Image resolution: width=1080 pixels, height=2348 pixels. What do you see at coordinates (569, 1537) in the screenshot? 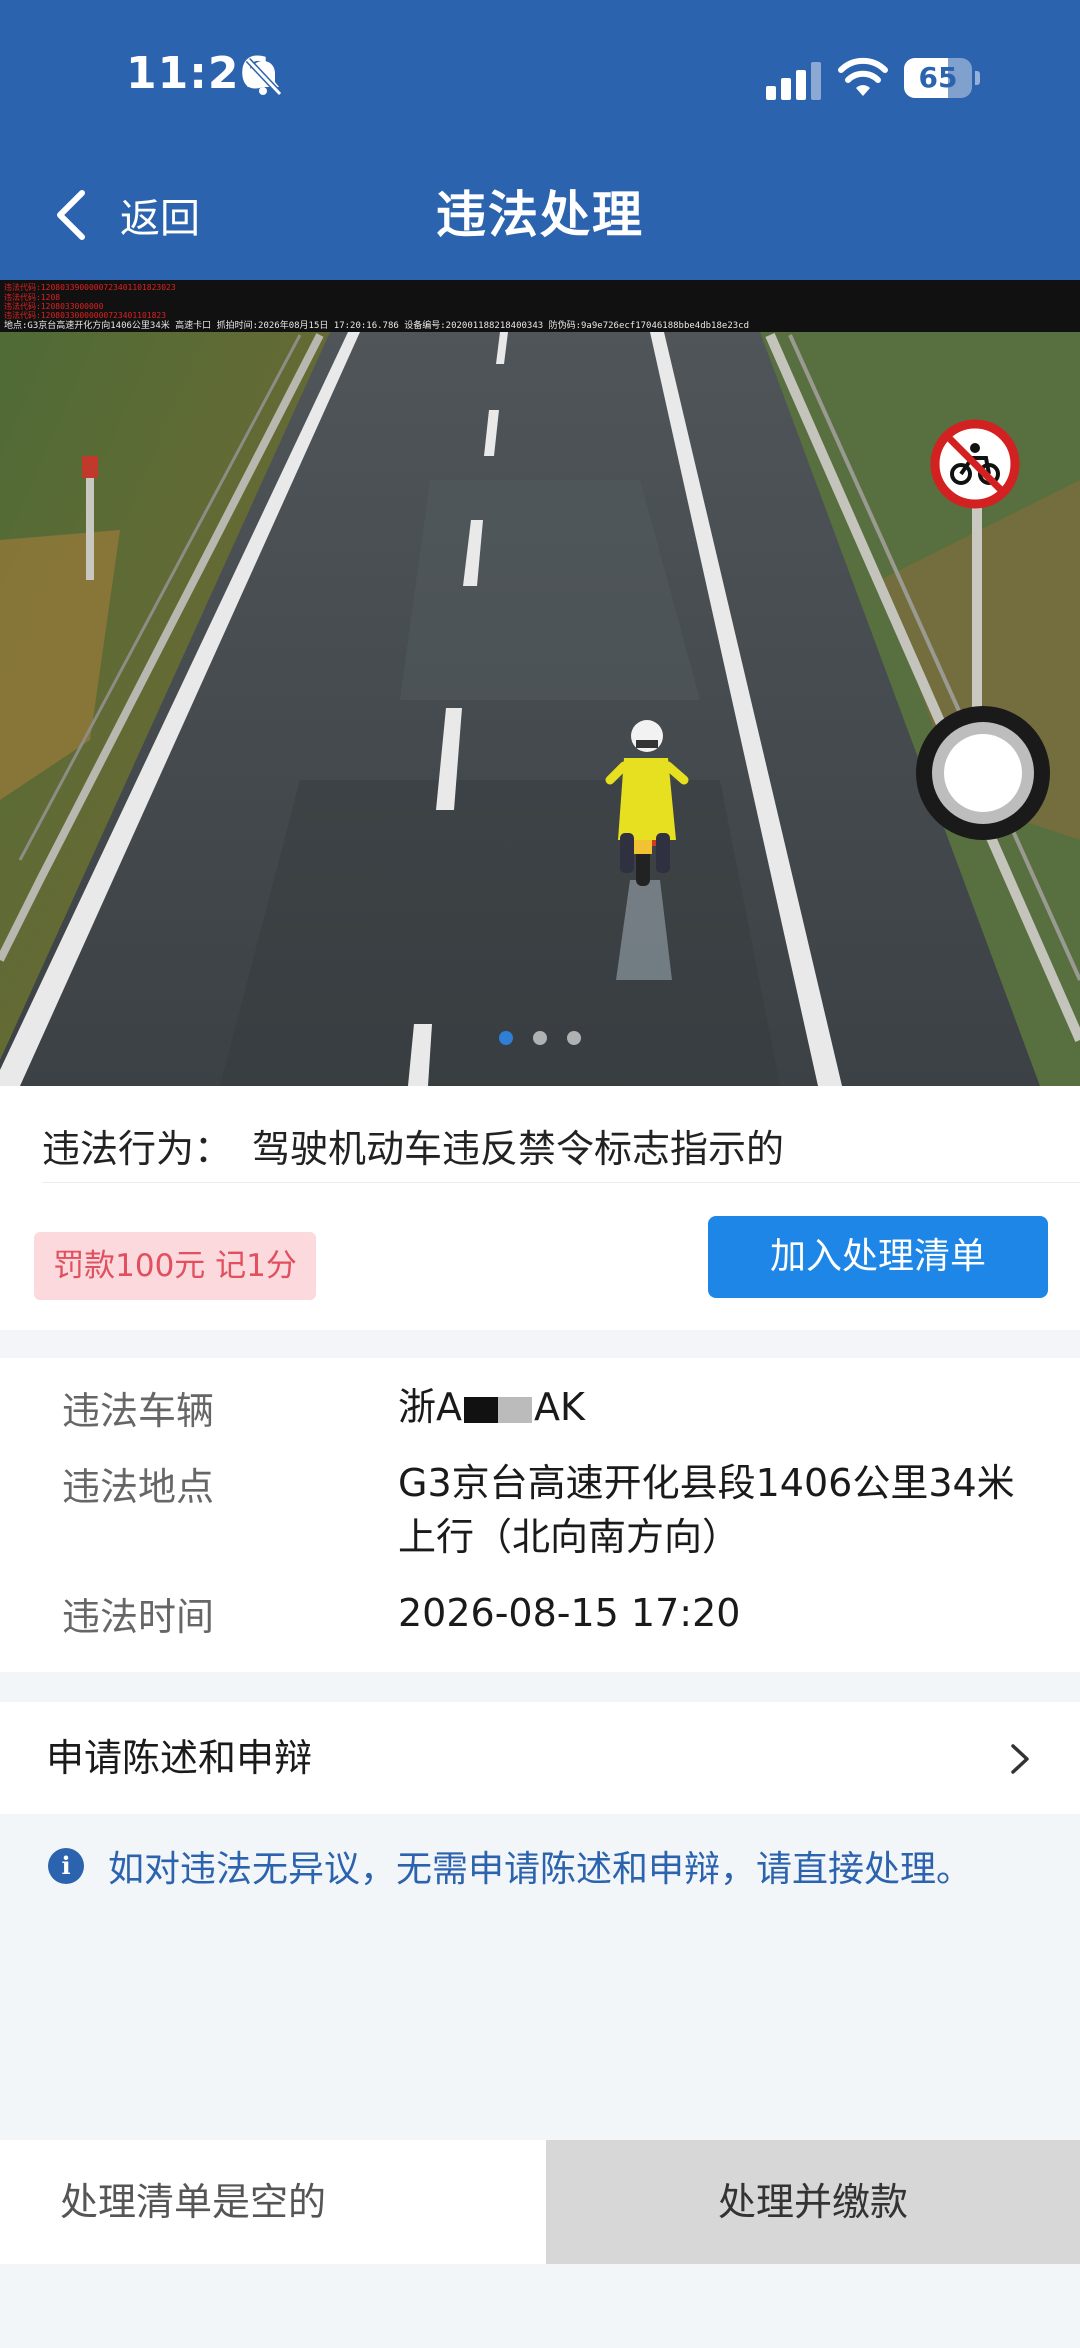
I see `location-line-2: 上行（北向南方向）` at bounding box center [569, 1537].